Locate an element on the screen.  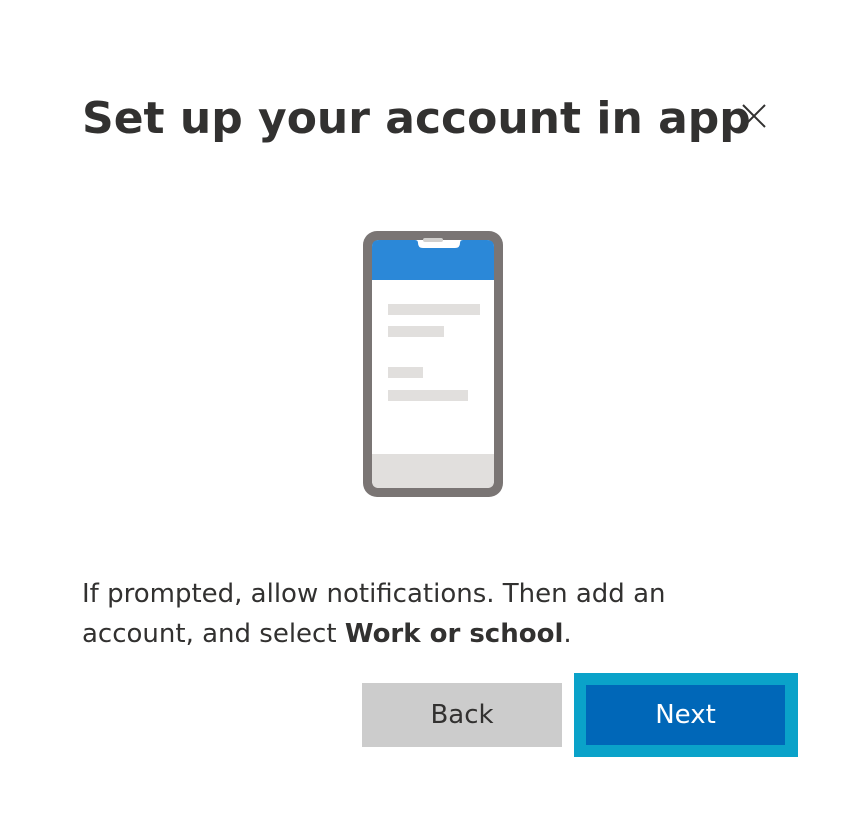
close-icon is located at coordinates (754, 116).